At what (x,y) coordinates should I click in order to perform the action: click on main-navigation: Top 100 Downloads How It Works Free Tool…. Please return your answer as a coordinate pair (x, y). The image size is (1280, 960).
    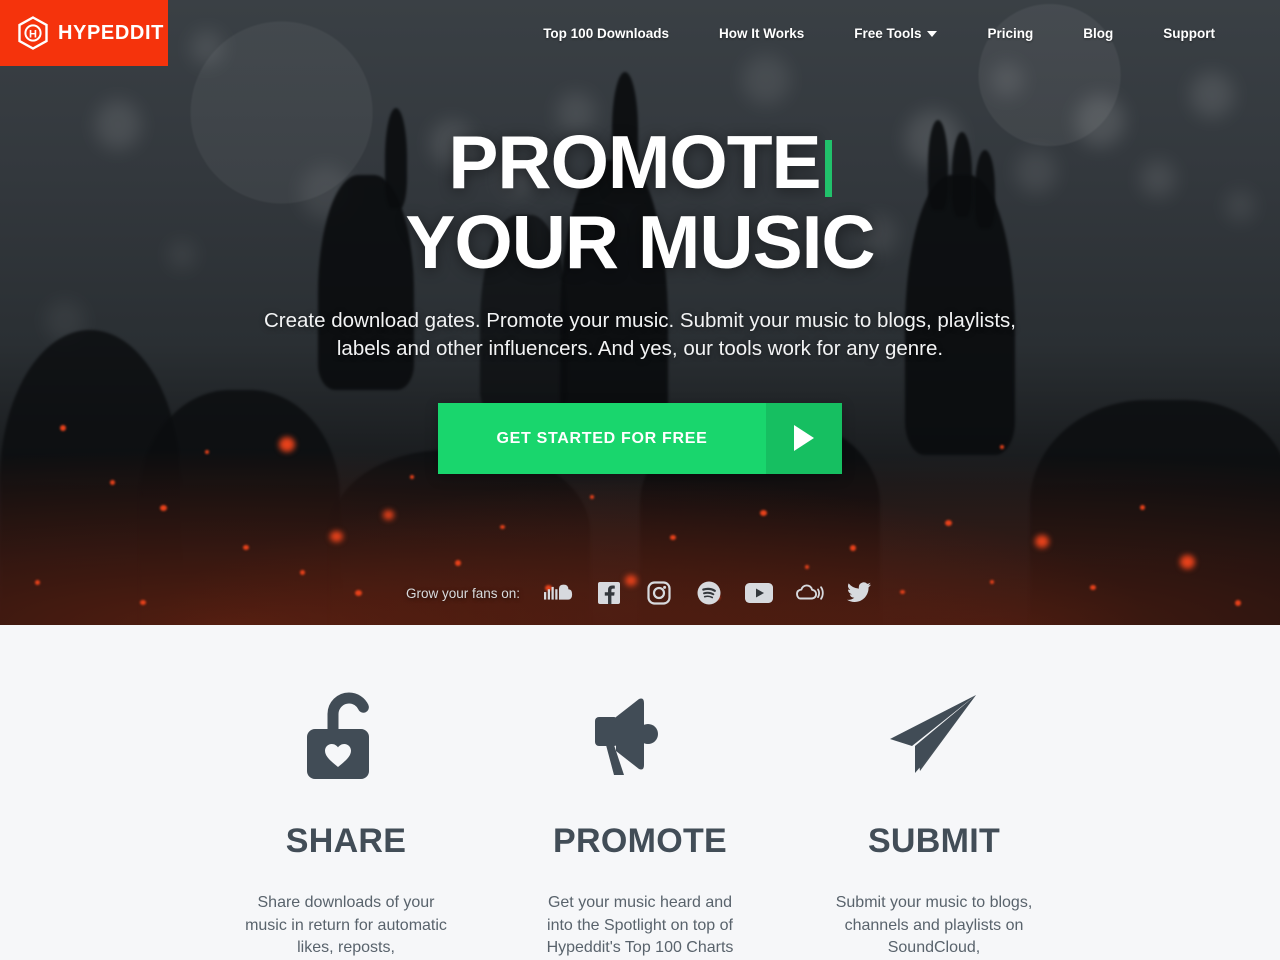
    Looking at the image, I should click on (724, 33).